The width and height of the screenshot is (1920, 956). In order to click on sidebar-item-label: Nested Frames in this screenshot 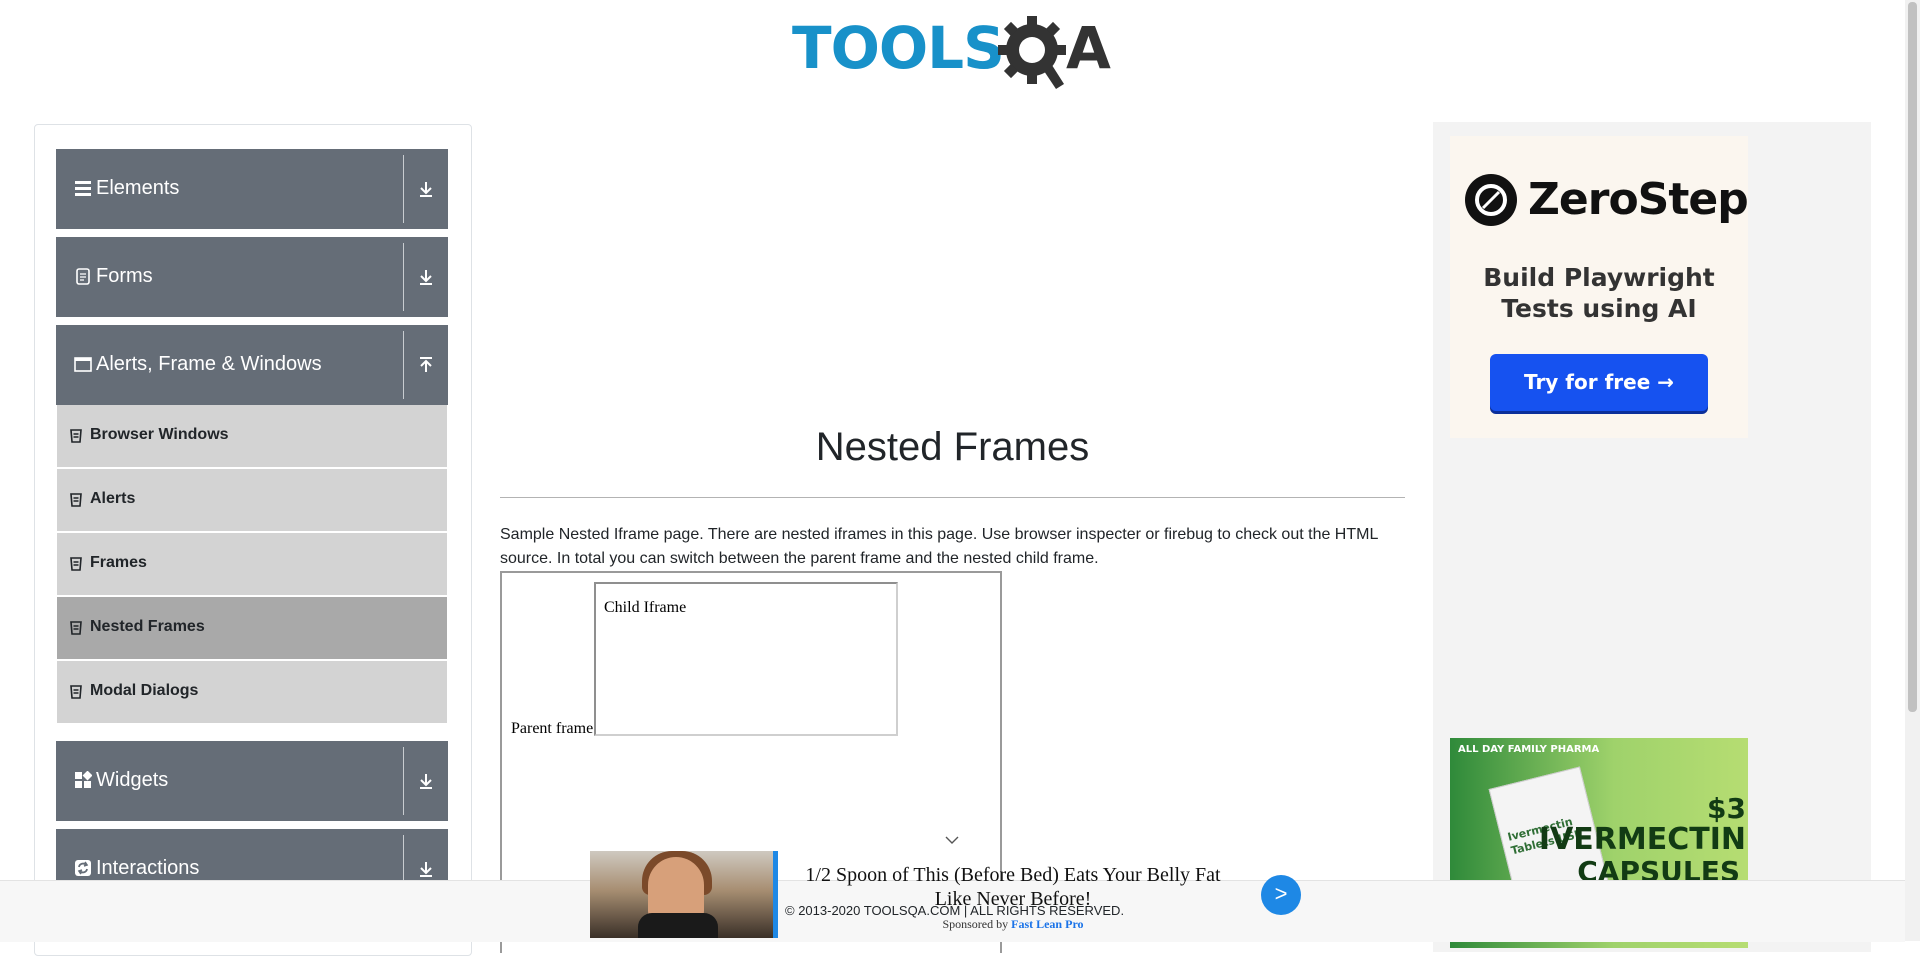, I will do `click(147, 626)`.